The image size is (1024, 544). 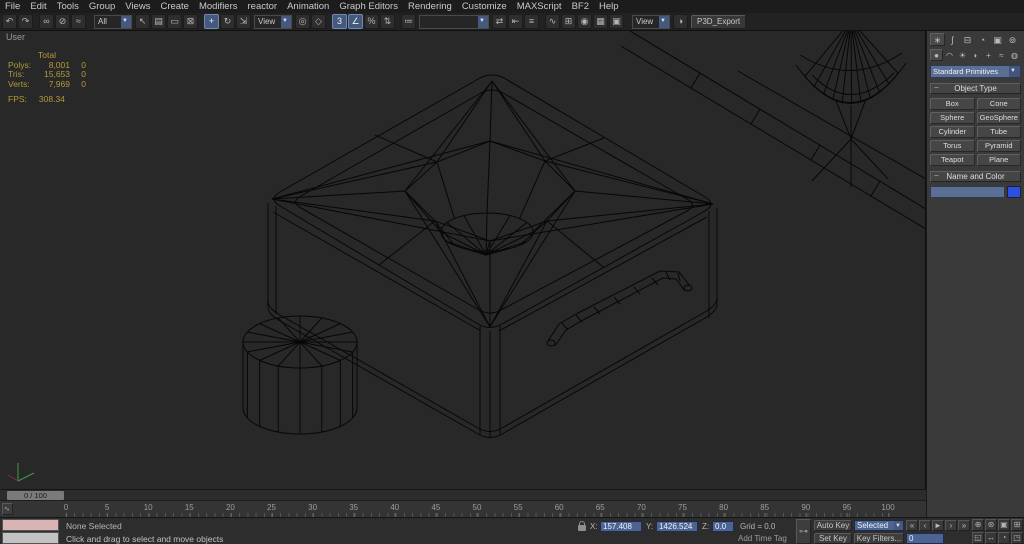 What do you see at coordinates (975, 71) in the screenshot?
I see `primitive-category-dropdown: Standard Primitives` at bounding box center [975, 71].